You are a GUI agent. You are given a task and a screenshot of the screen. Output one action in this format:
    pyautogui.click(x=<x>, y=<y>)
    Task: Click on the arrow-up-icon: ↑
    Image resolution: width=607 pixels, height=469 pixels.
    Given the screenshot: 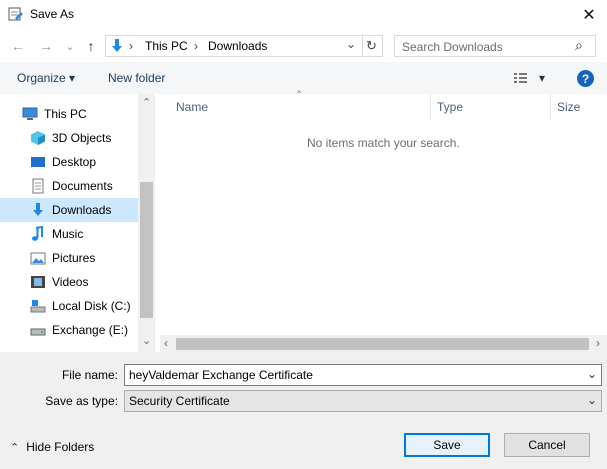 What is the action you would take?
    pyautogui.click(x=91, y=46)
    